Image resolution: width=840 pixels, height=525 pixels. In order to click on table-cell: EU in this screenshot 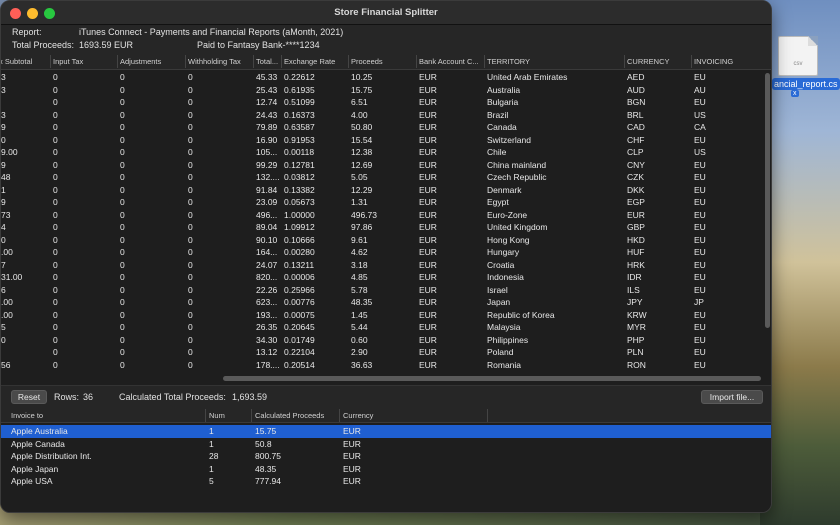, I will do `click(700, 339)`.